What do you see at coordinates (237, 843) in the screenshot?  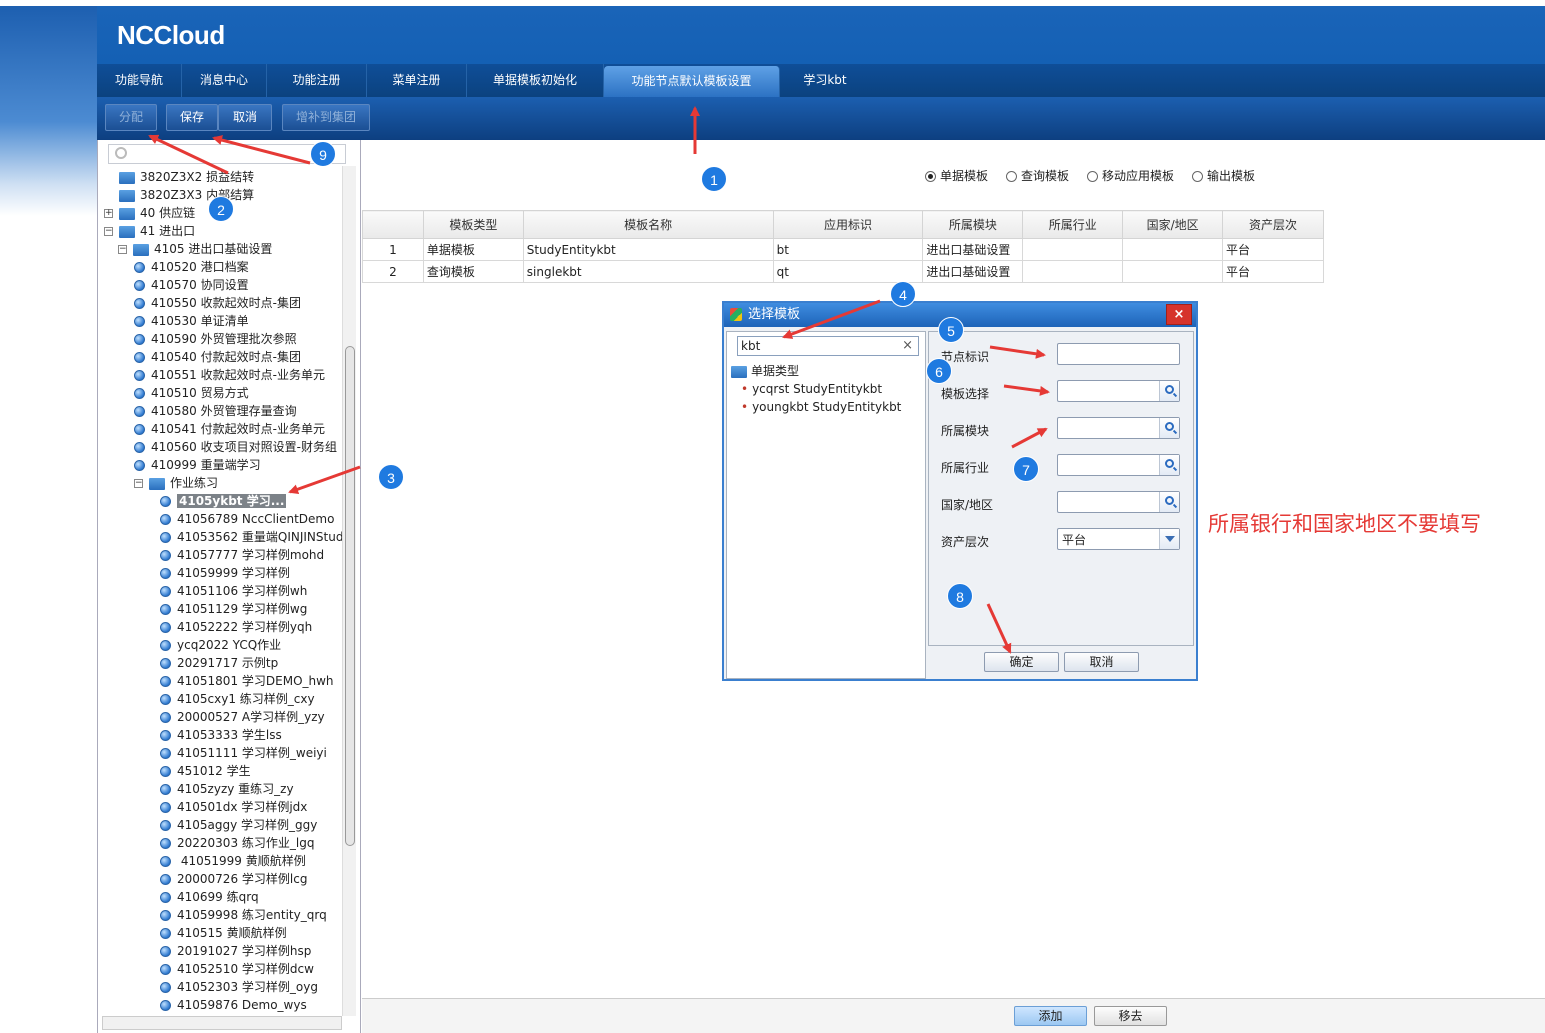 I see `tree-leaf-node: 20220303 练习作业_lgq` at bounding box center [237, 843].